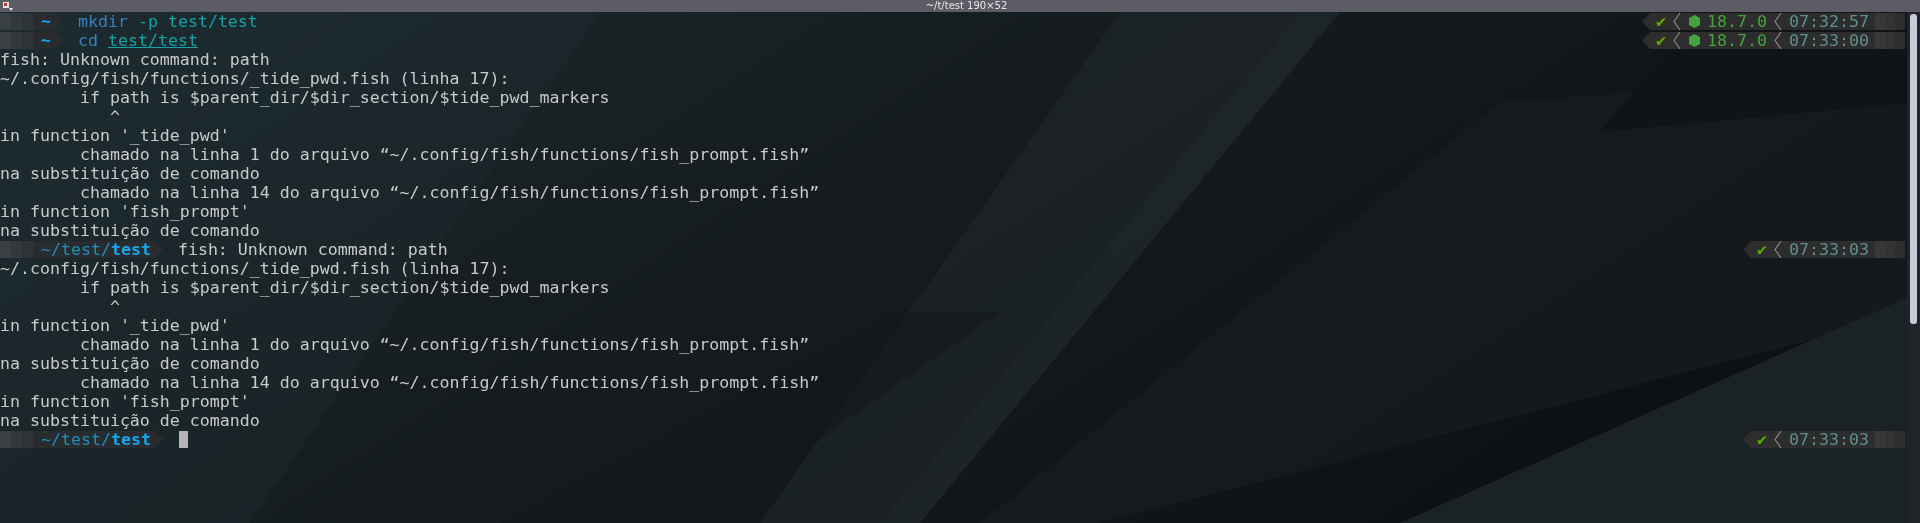 The width and height of the screenshot is (1920, 523). I want to click on command-name: cd, so click(88, 40).